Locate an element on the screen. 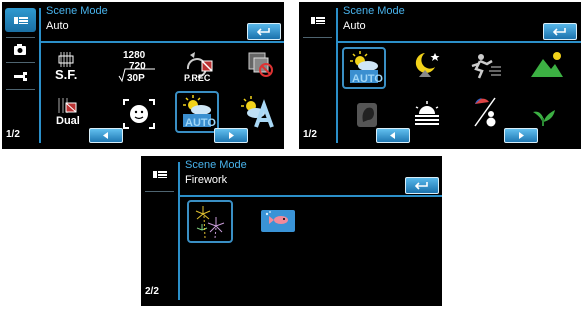 This screenshot has width=583, height=309. auto-white-balance-icon is located at coordinates (257, 112).